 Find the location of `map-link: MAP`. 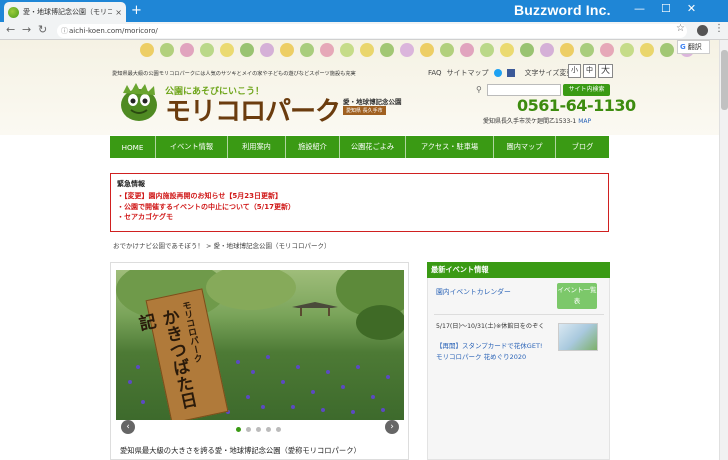

map-link: MAP is located at coordinates (584, 121).